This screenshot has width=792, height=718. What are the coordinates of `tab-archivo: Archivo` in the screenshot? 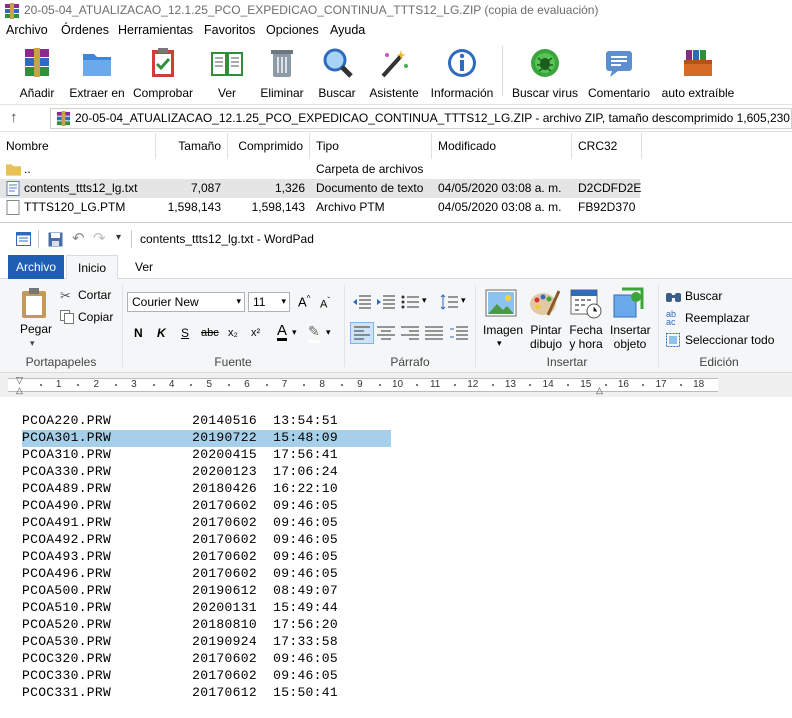 It's located at (36, 267).